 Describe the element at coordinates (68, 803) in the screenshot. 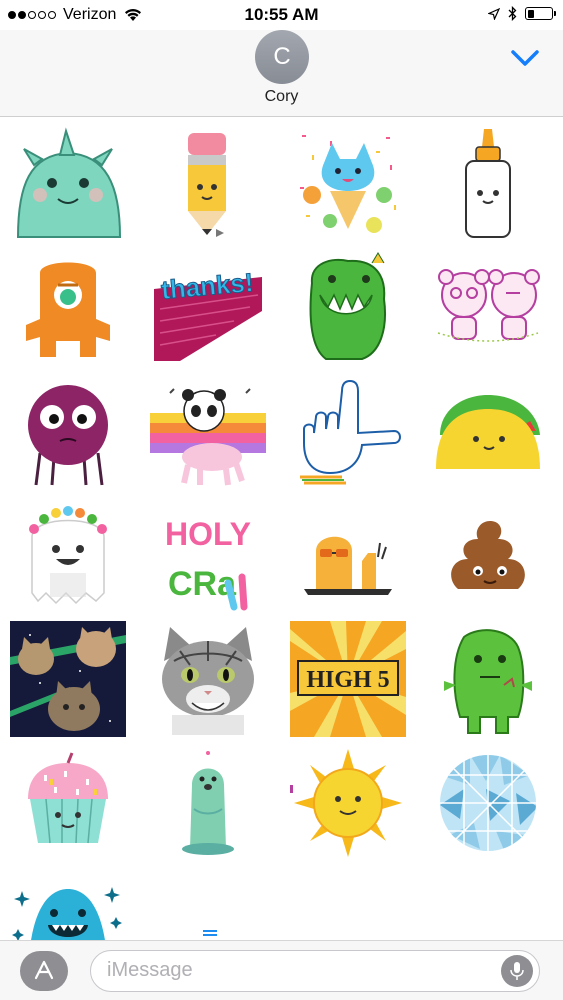

I see `cupcake-sticker` at that location.